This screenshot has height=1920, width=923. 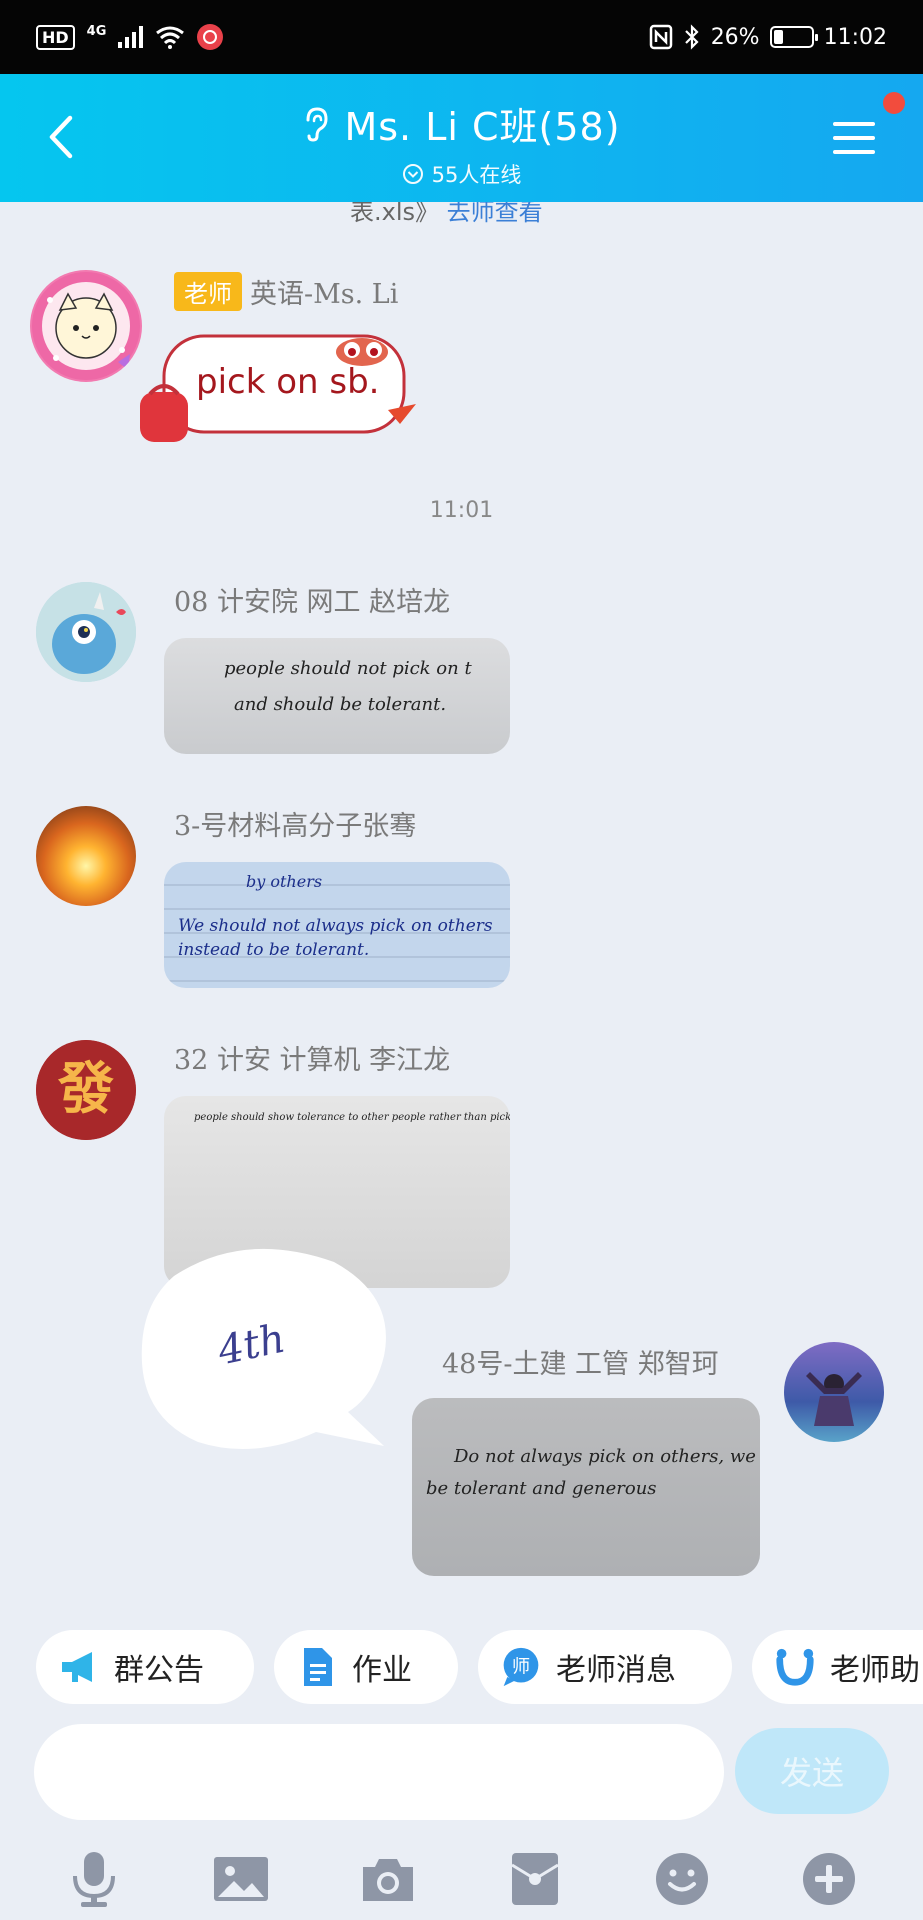 What do you see at coordinates (855, 37) in the screenshot?
I see `clock: 11:02` at bounding box center [855, 37].